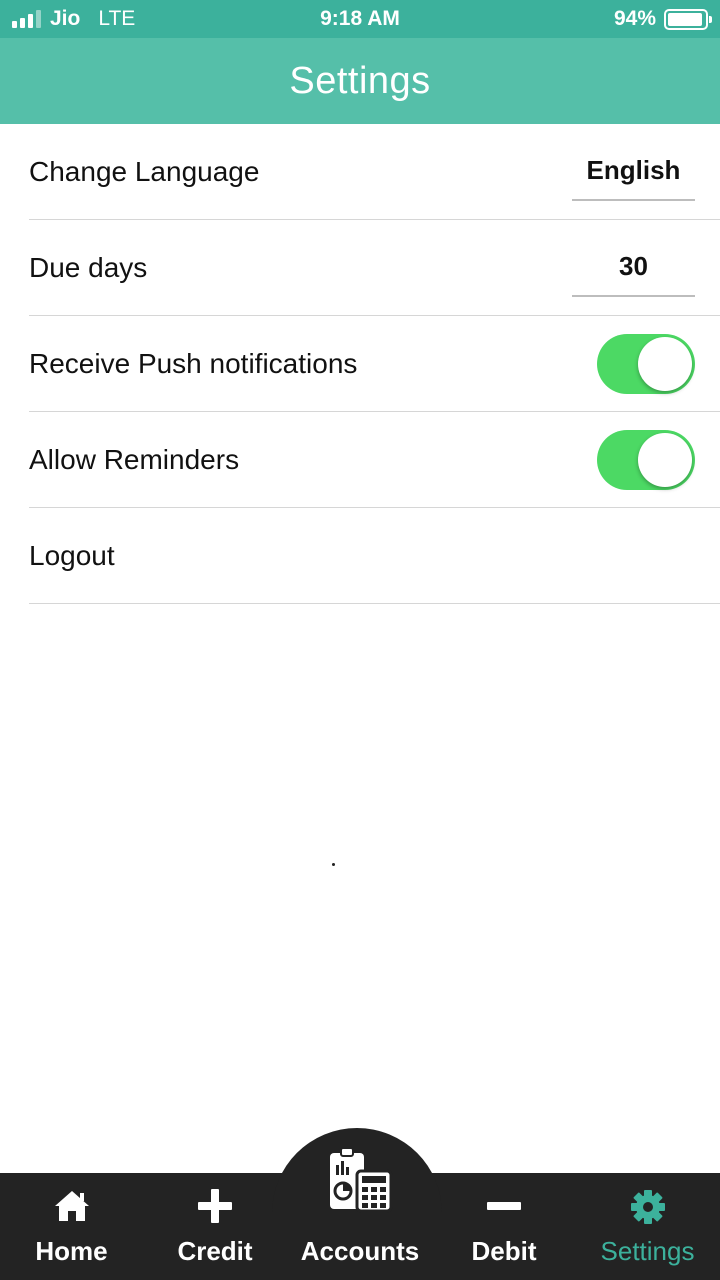 This screenshot has height=1280, width=720. What do you see at coordinates (72, 556) in the screenshot?
I see `logout-label: Logout` at bounding box center [72, 556].